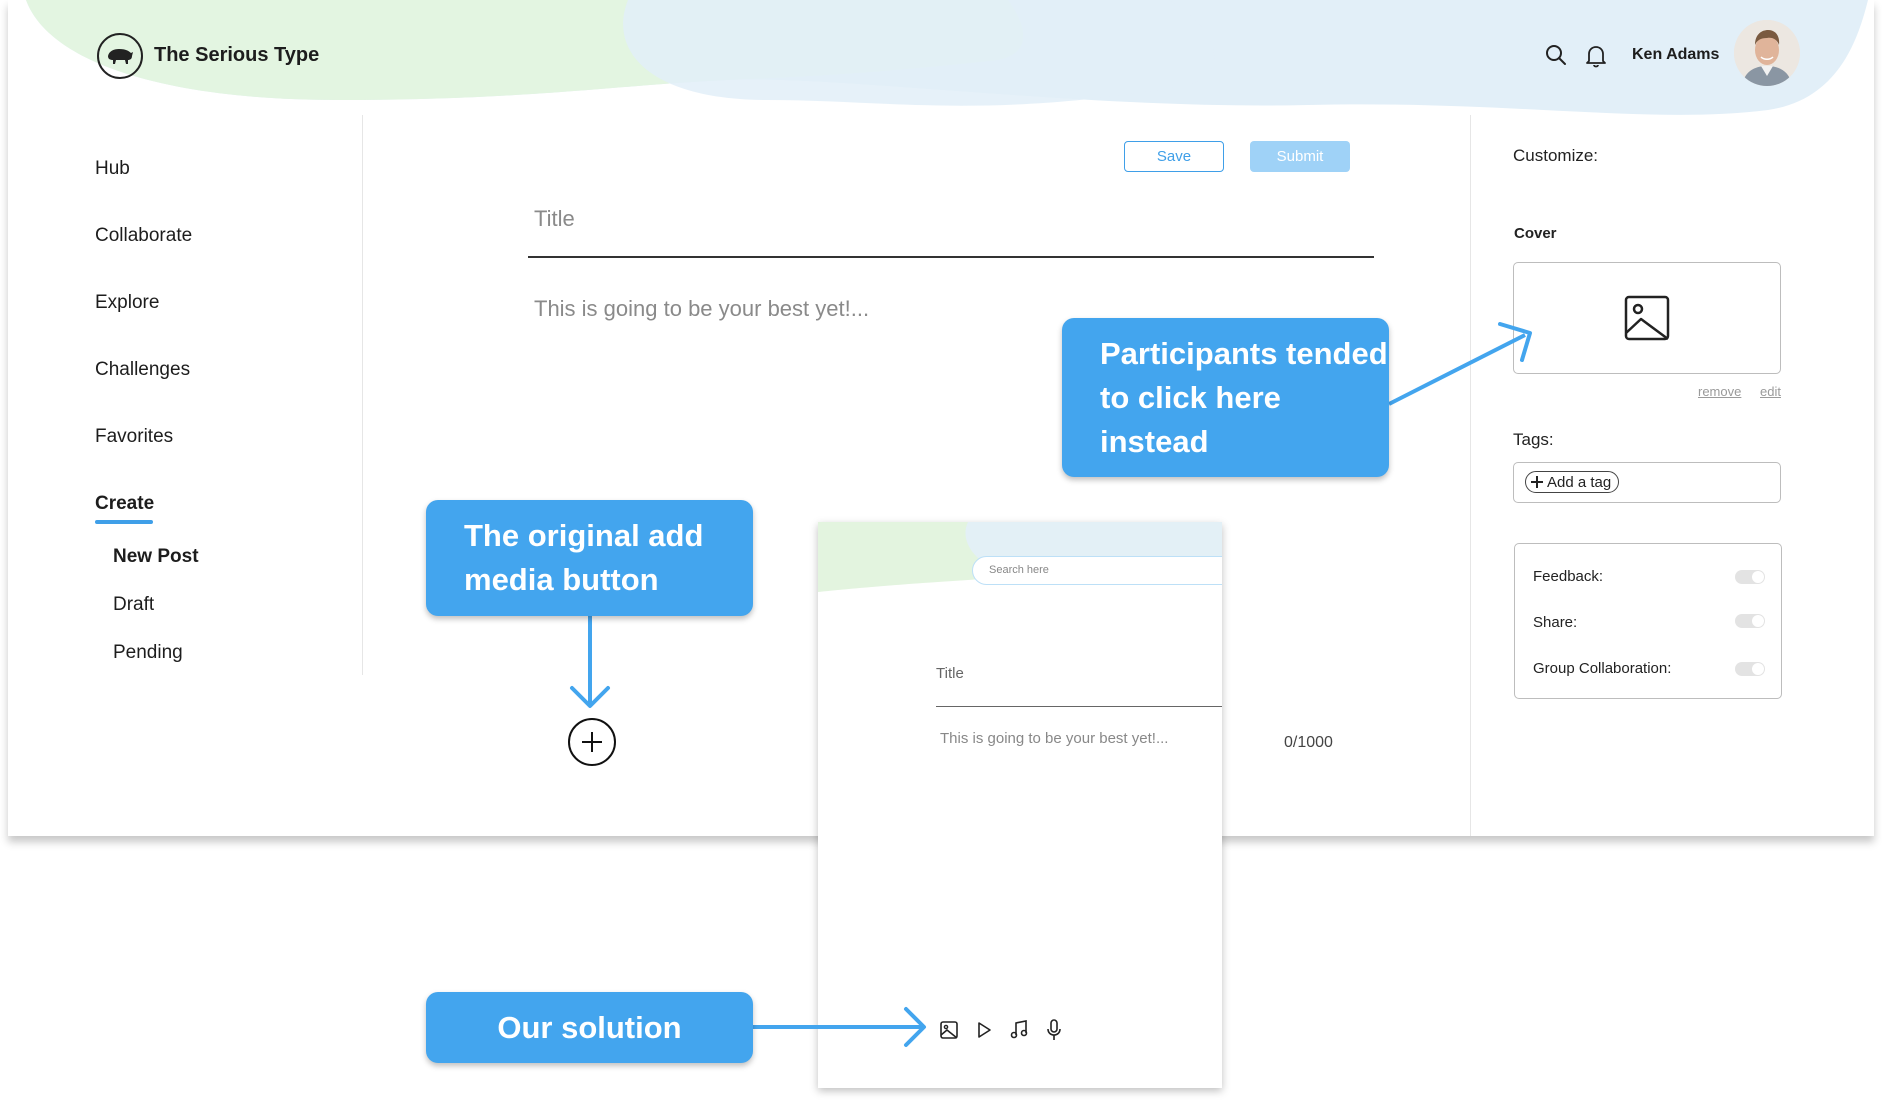  I want to click on callout-original-button: The original add media button, so click(589, 558).